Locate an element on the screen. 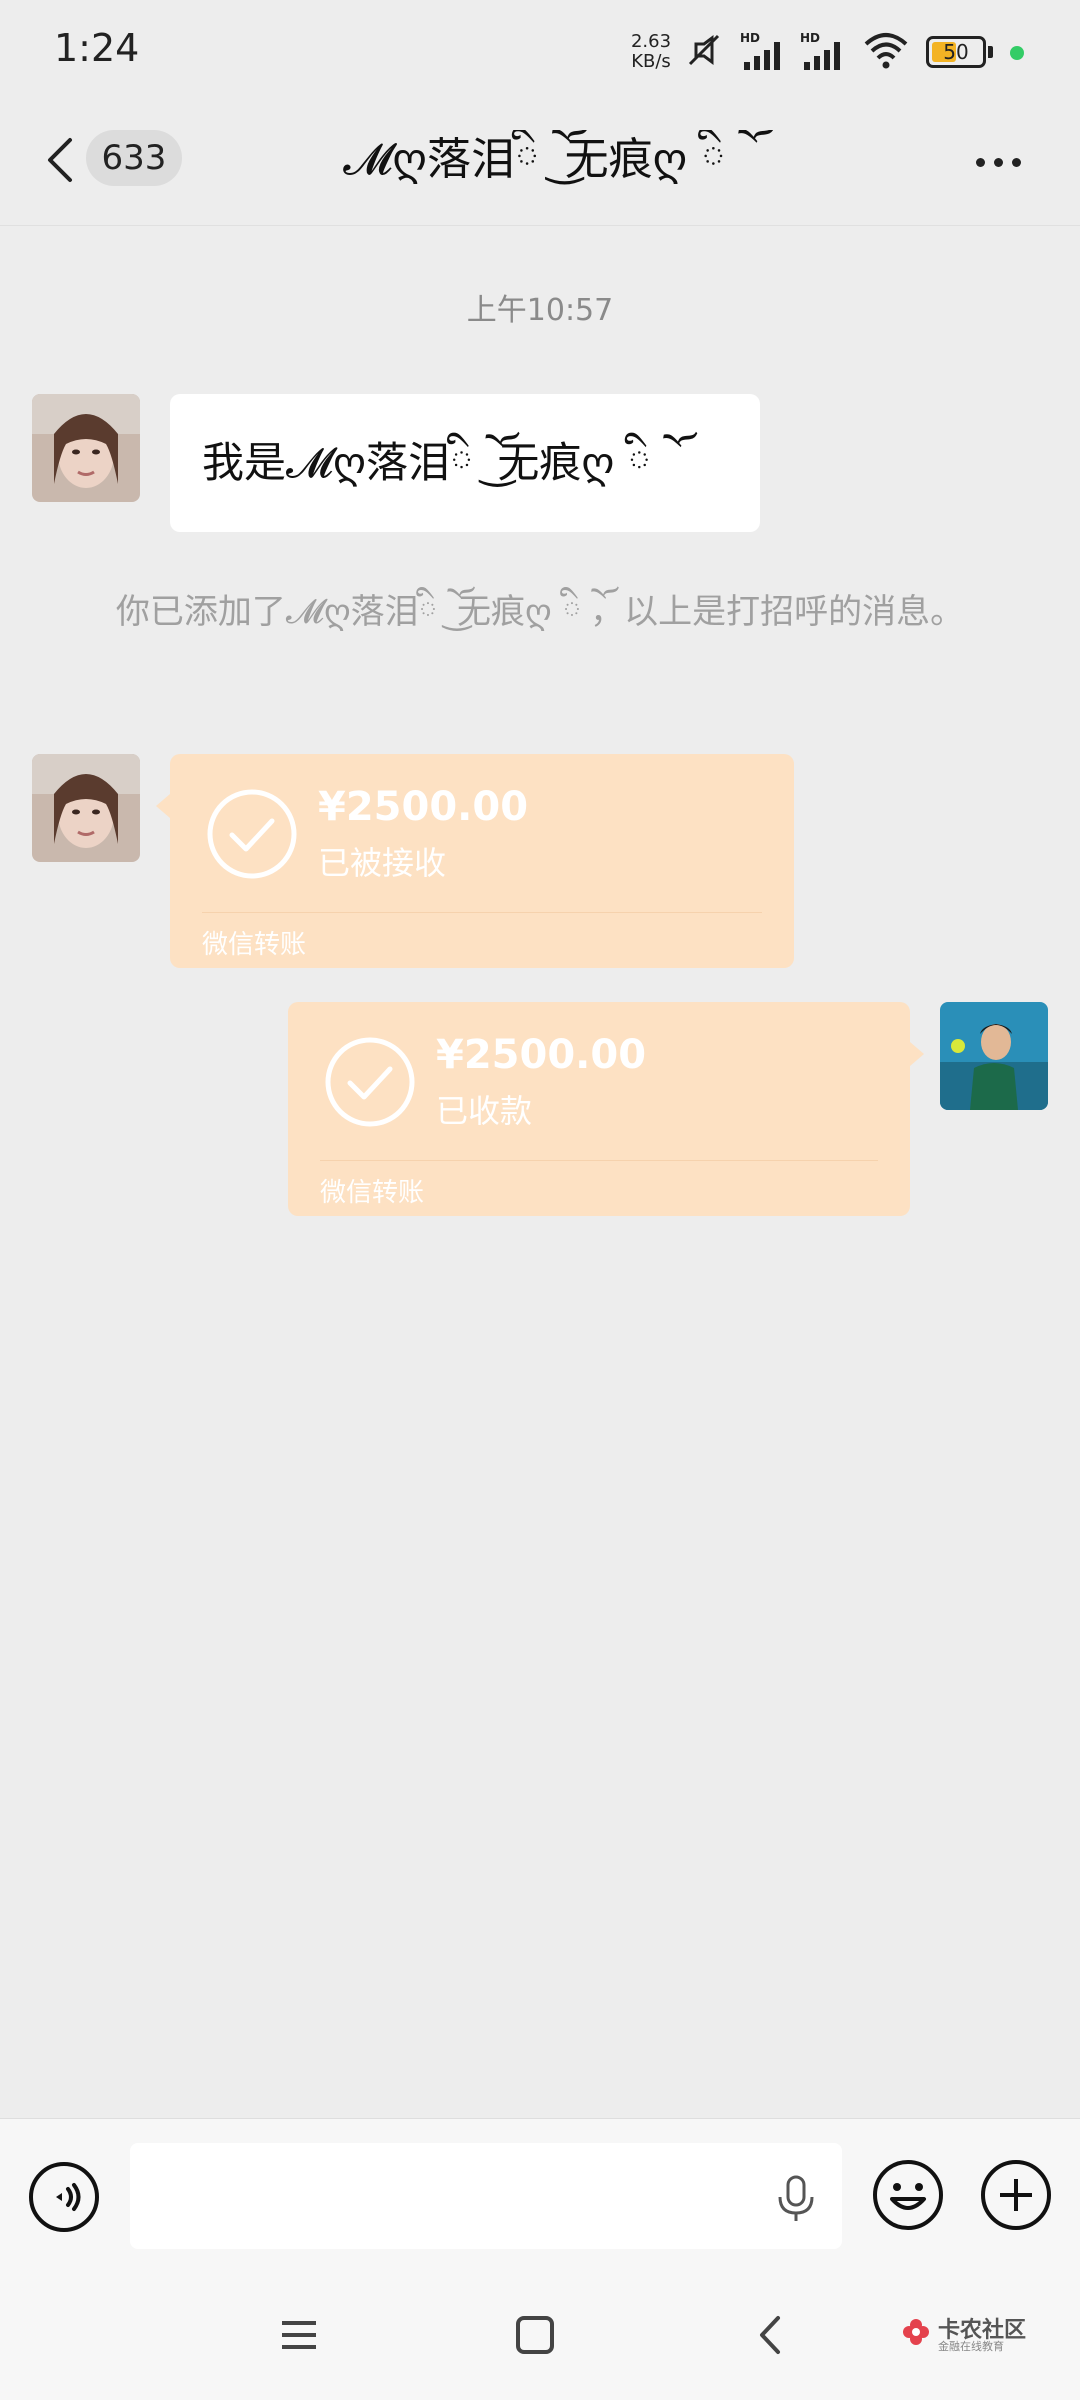  menu-icon is located at coordinates (299, 2335).